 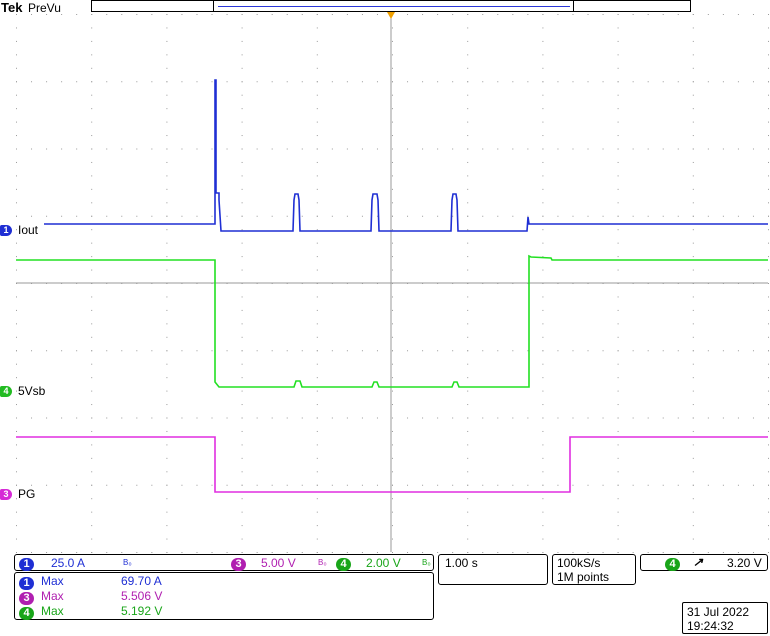 What do you see at coordinates (6, 494) in the screenshot?
I see `ch3-marker: 3` at bounding box center [6, 494].